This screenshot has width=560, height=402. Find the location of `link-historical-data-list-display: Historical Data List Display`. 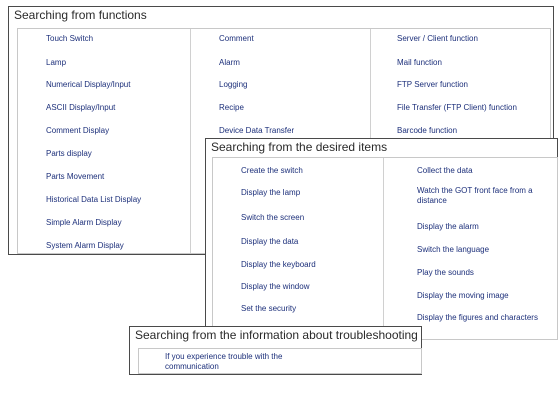

link-historical-data-list-display: Historical Data List Display is located at coordinates (93, 200).